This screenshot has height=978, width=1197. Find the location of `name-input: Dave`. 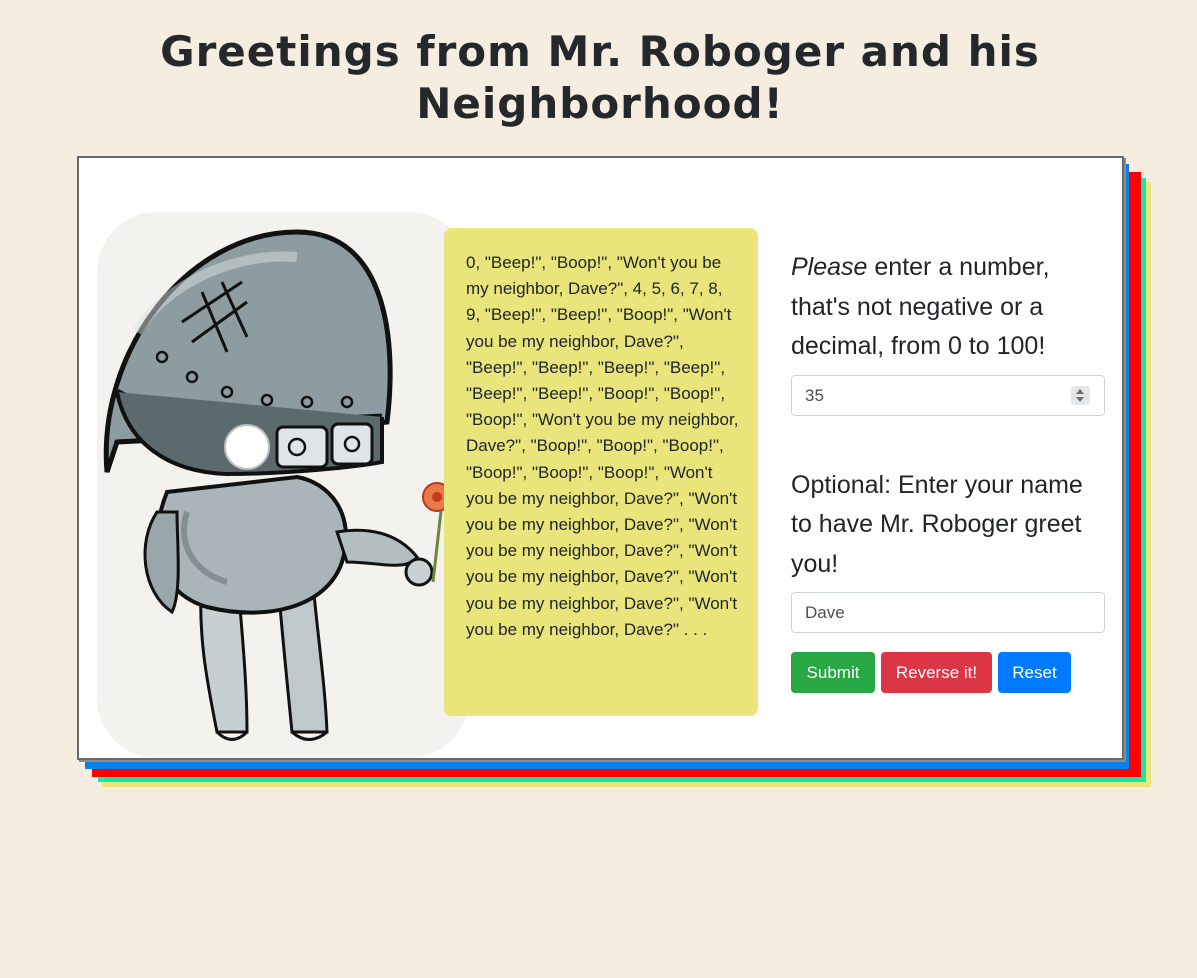

name-input: Dave is located at coordinates (948, 612).